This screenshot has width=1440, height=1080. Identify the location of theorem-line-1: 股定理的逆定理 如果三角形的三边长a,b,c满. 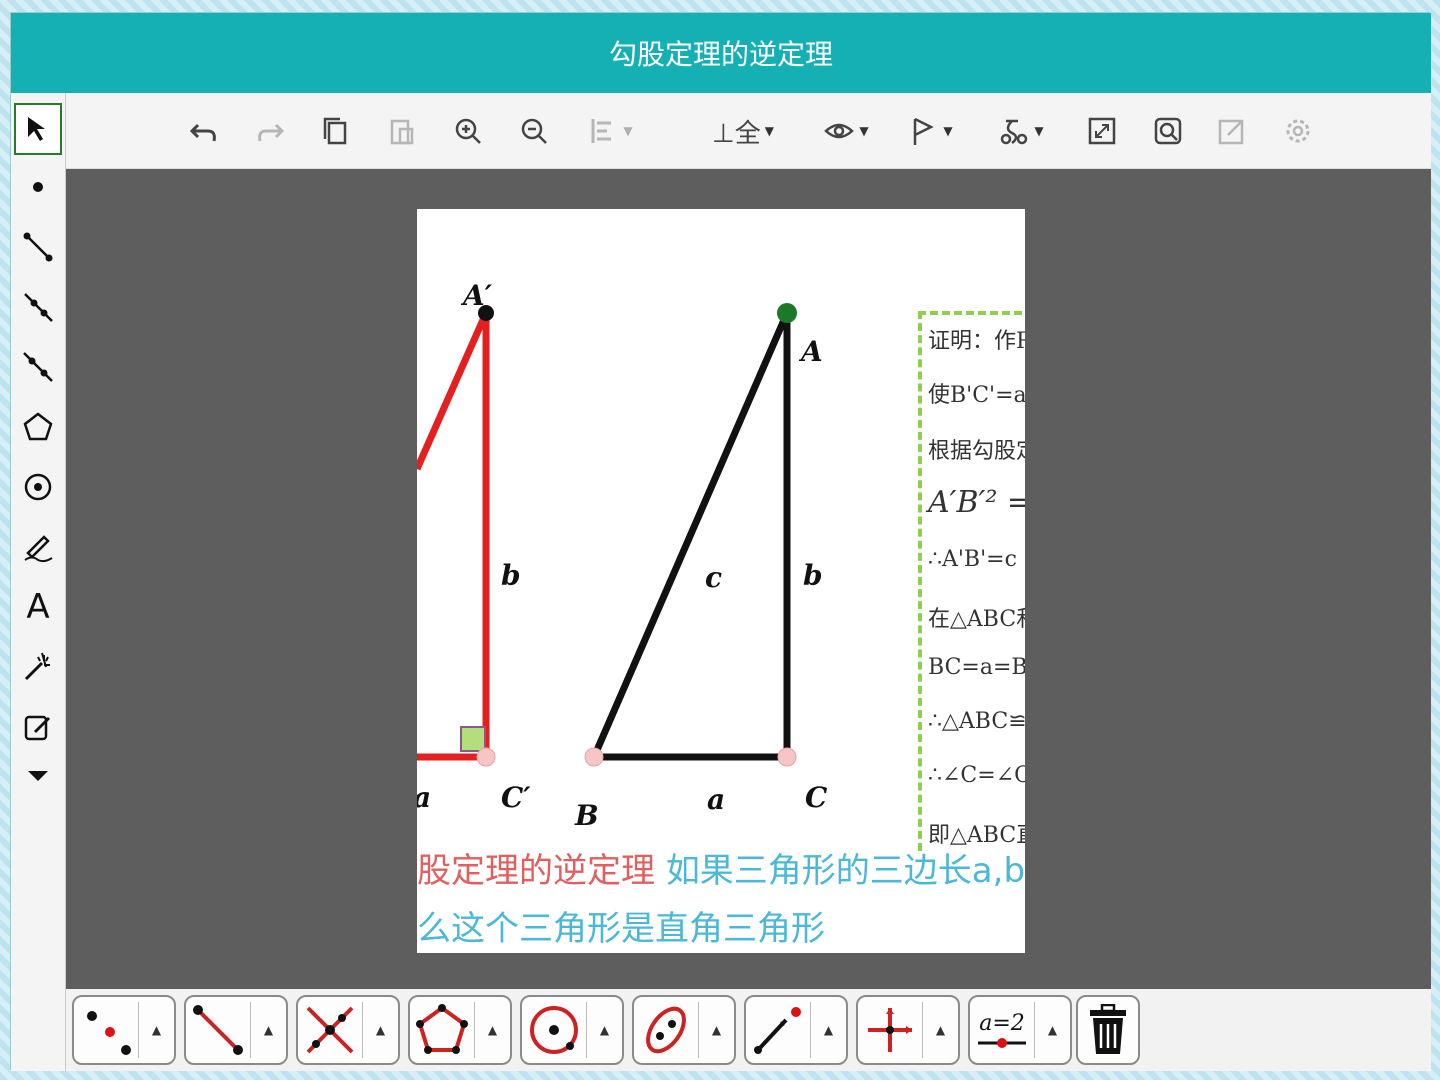
(721, 867).